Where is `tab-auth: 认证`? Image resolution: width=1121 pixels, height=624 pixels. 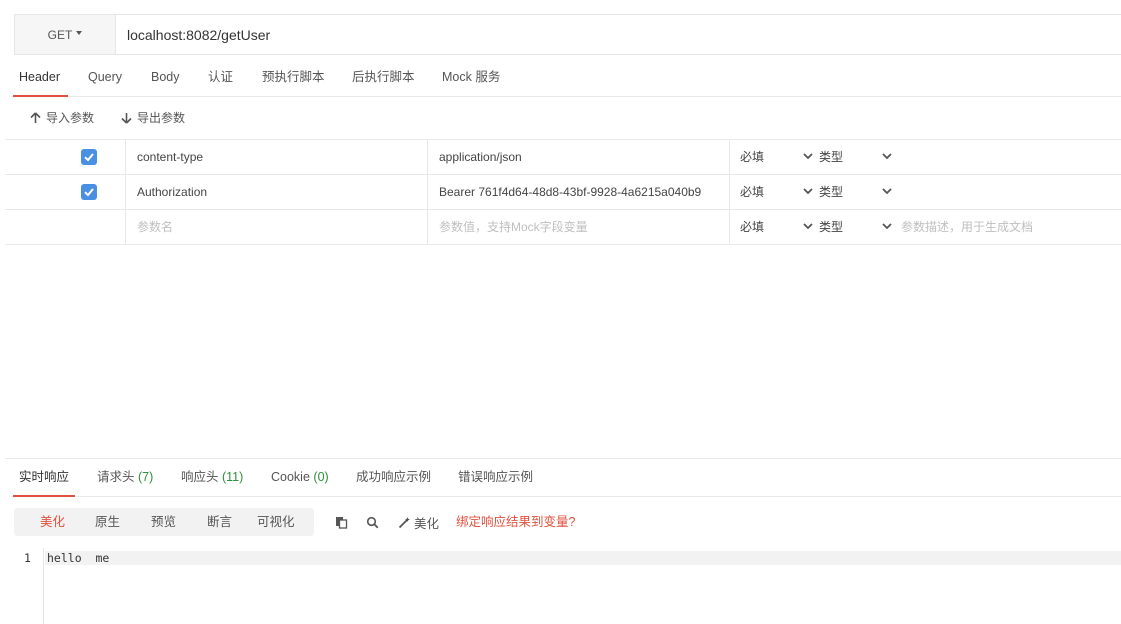
tab-auth: 认证 is located at coordinates (220, 77).